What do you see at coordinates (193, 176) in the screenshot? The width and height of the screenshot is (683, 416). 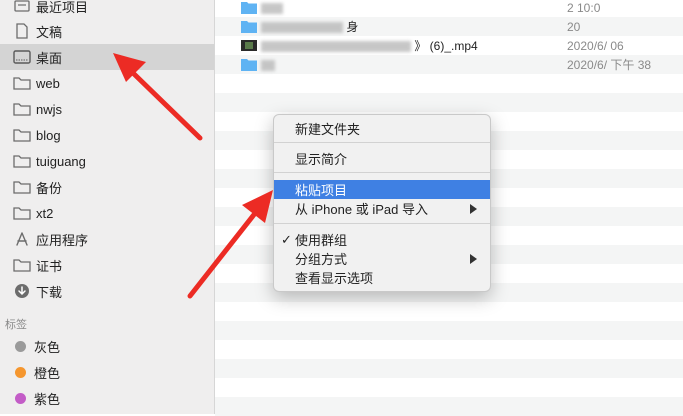 I see `annotation-arrows` at bounding box center [193, 176].